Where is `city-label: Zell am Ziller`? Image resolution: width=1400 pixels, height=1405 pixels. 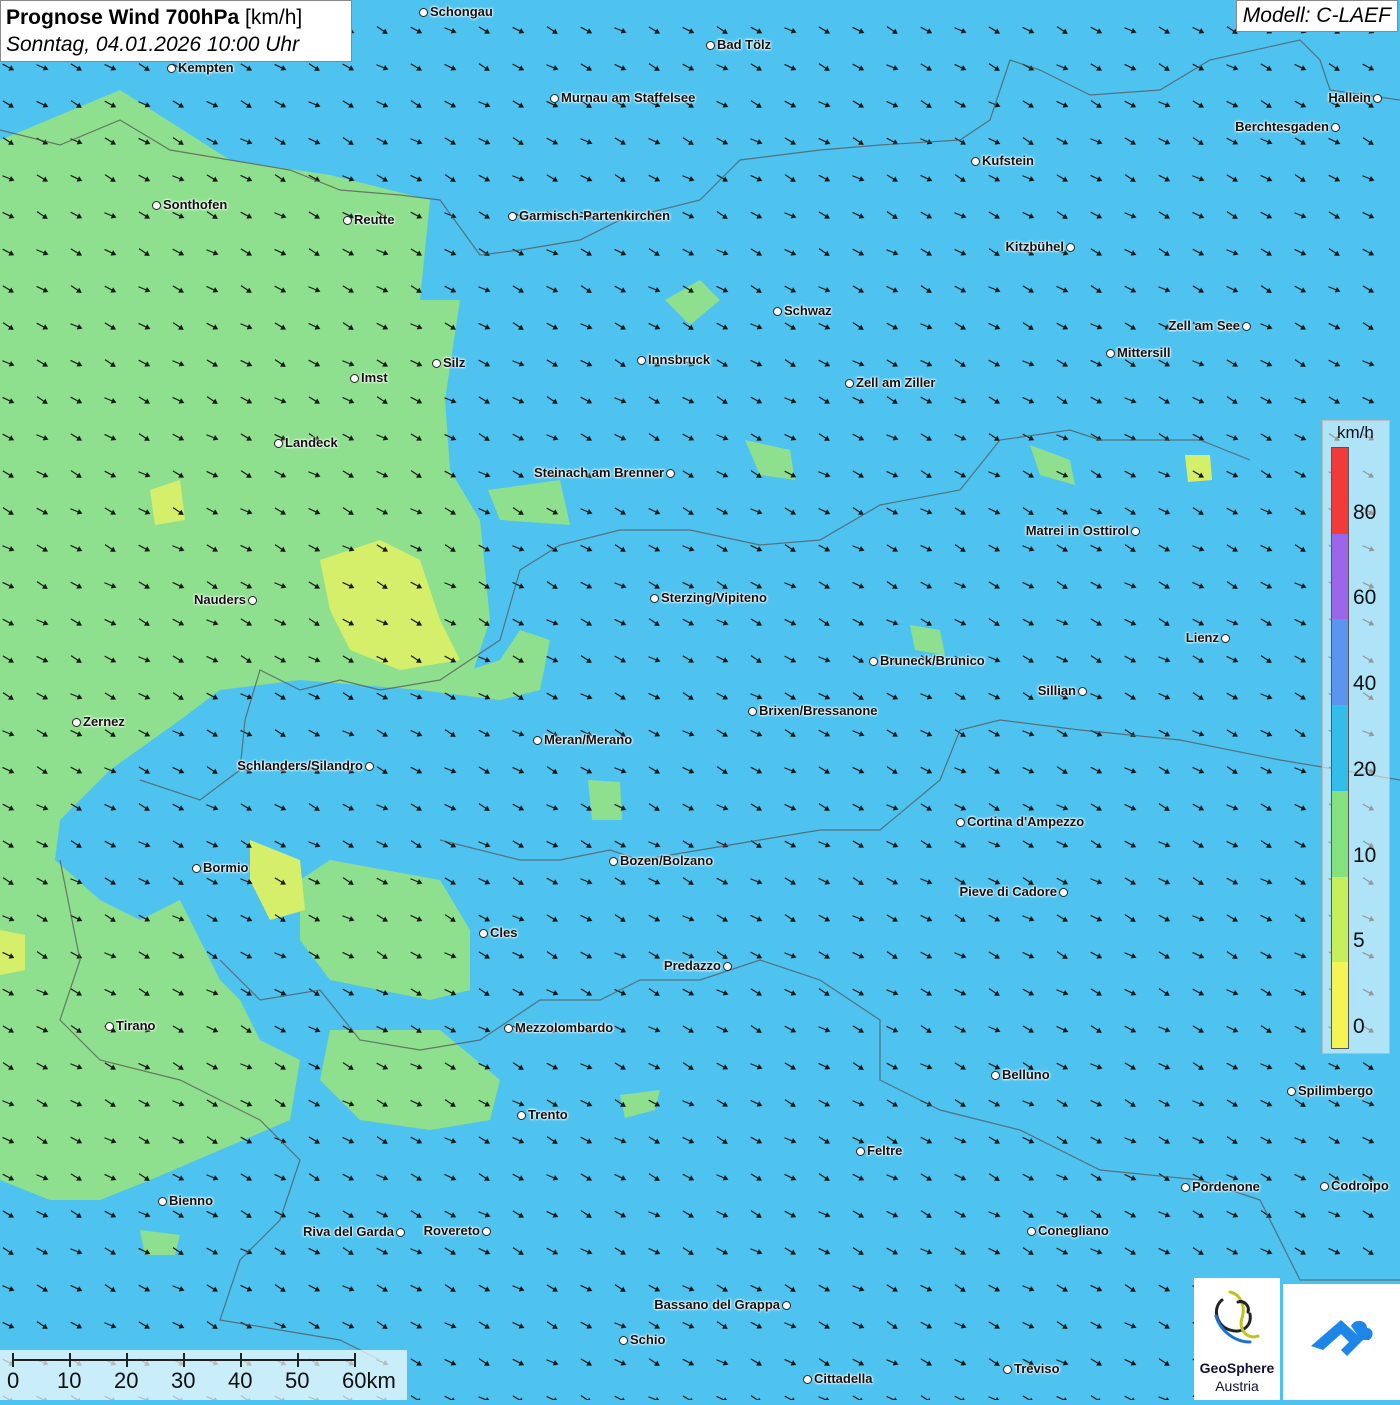 city-label: Zell am Ziller is located at coordinates (896, 382).